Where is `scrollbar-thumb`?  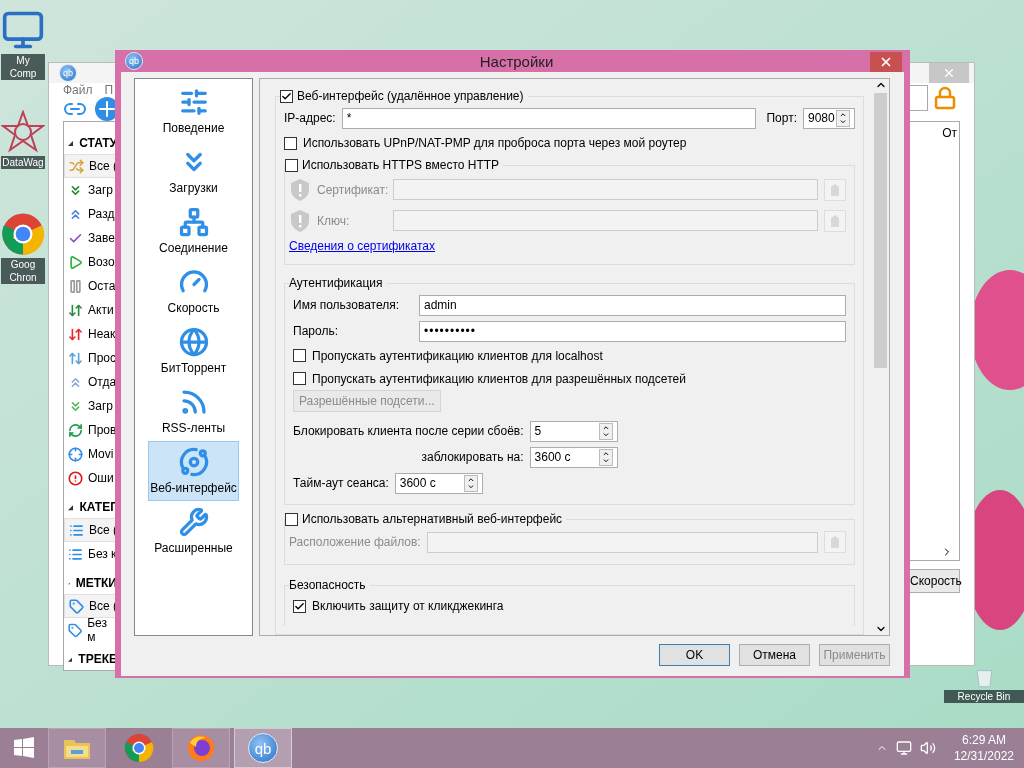 scrollbar-thumb is located at coordinates (880, 230).